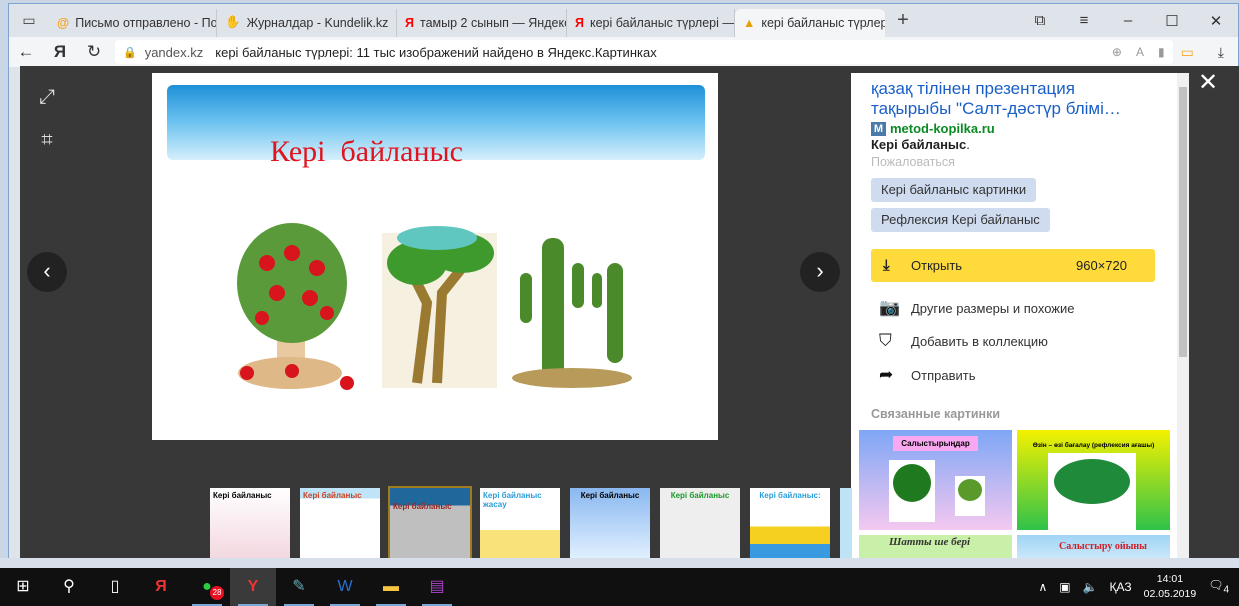 The height and width of the screenshot is (606, 1239). Describe the element at coordinates (963, 341) in the screenshot. I see `add-to-collection-button: ⛉ Добавить в коллекцию` at that location.